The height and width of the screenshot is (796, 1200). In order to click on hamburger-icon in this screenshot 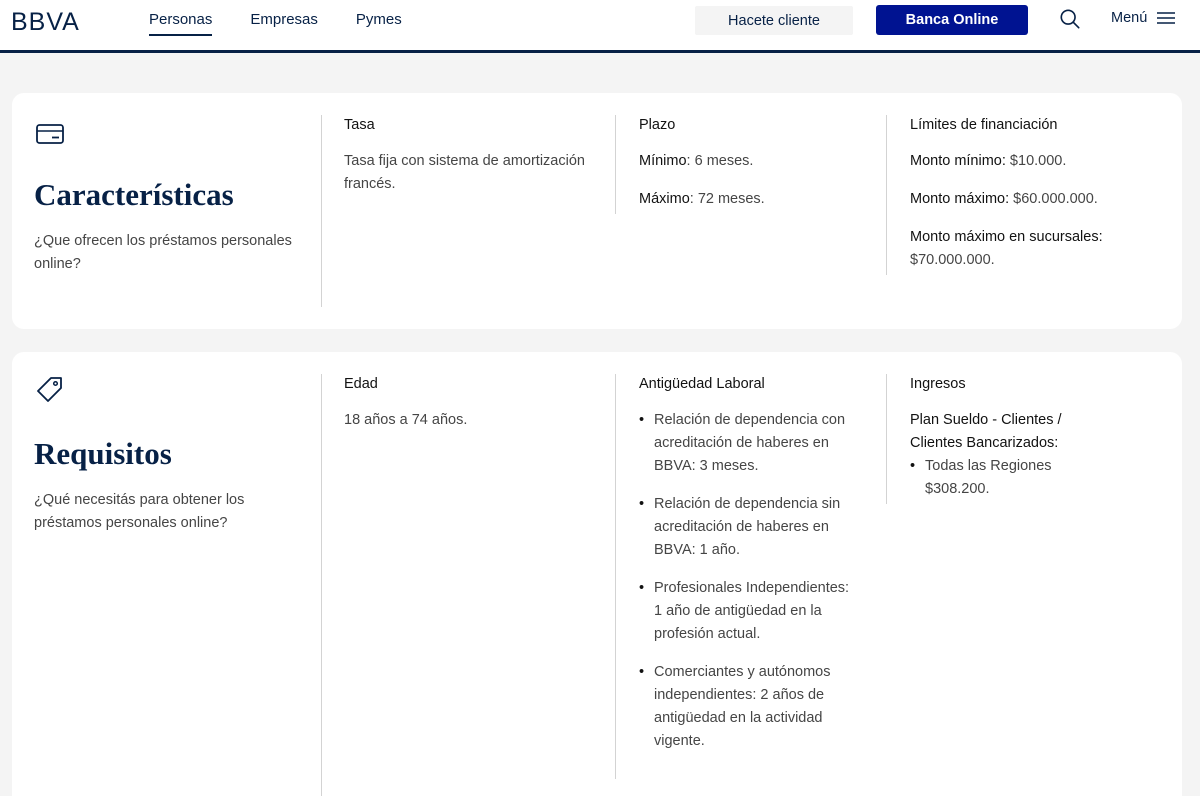, I will do `click(1166, 18)`.